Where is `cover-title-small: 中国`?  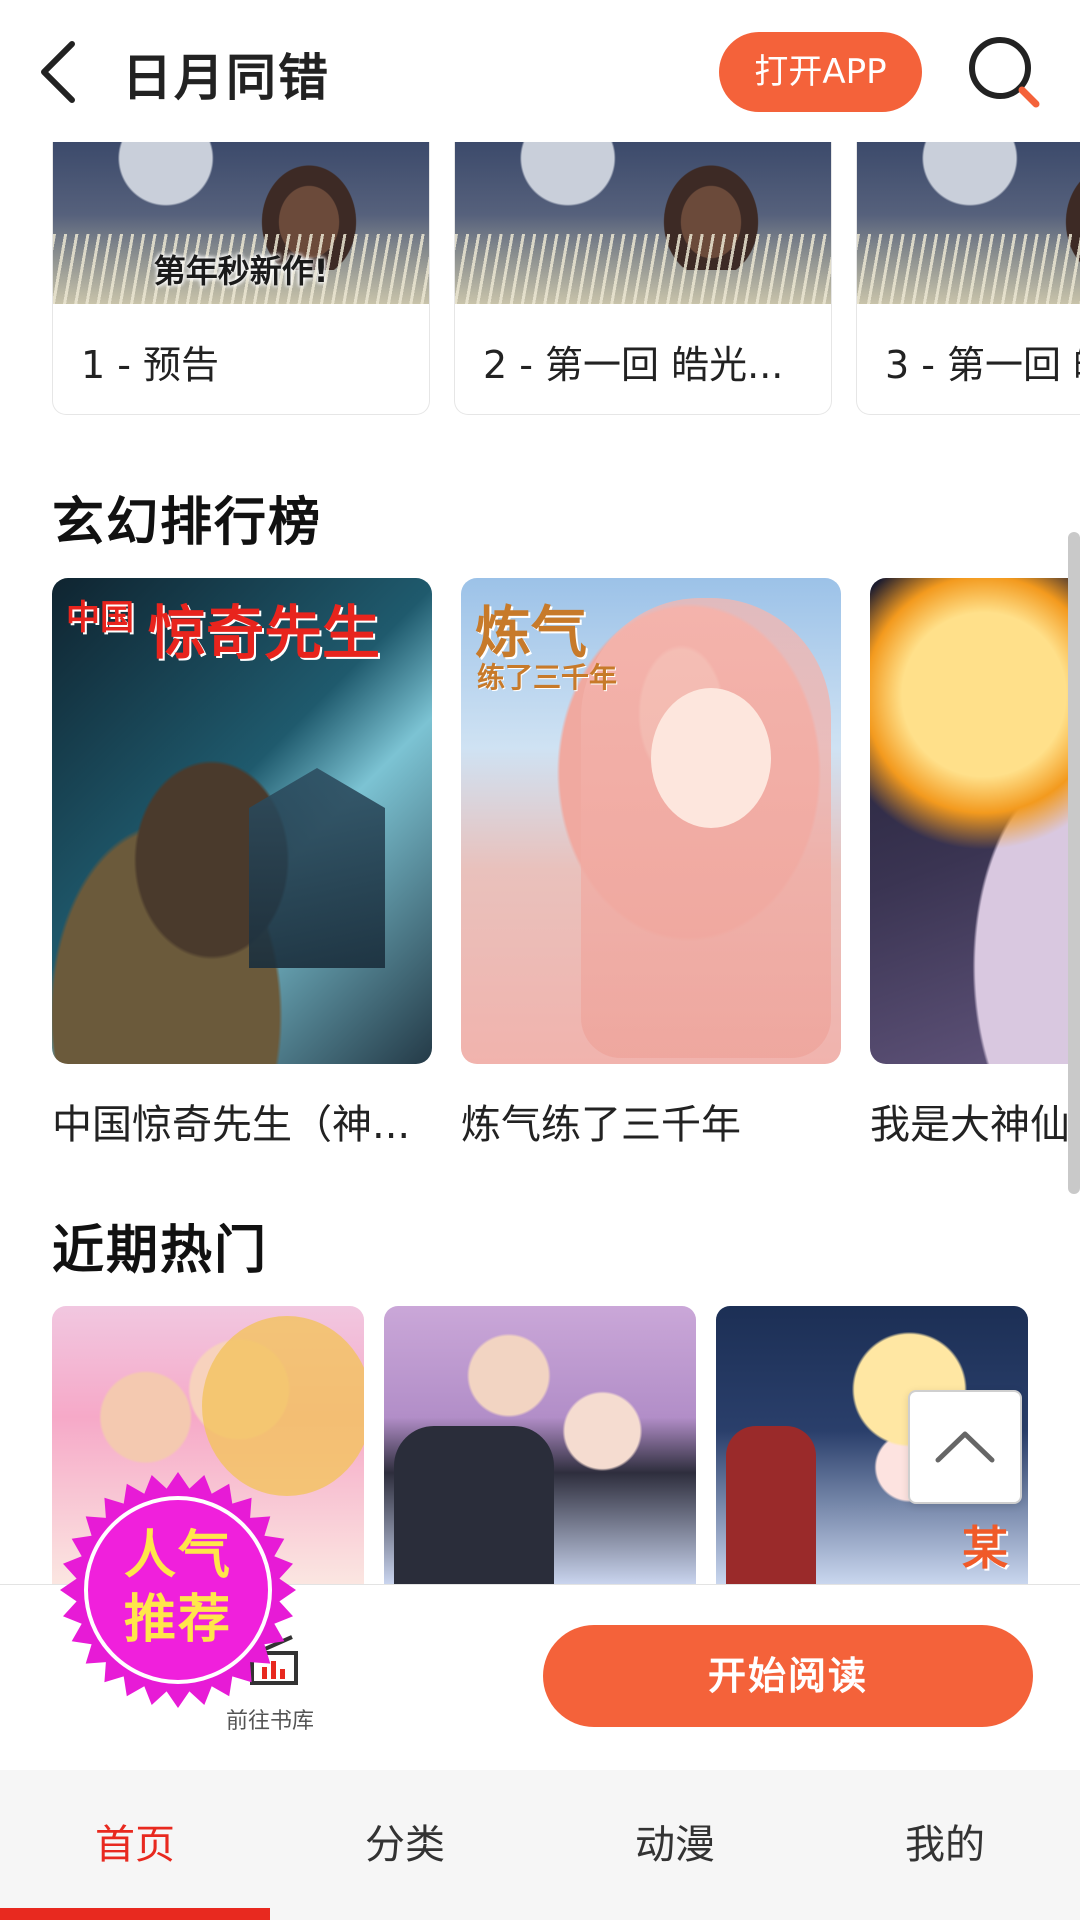
cover-title-small: 中国 is located at coordinates (100, 618).